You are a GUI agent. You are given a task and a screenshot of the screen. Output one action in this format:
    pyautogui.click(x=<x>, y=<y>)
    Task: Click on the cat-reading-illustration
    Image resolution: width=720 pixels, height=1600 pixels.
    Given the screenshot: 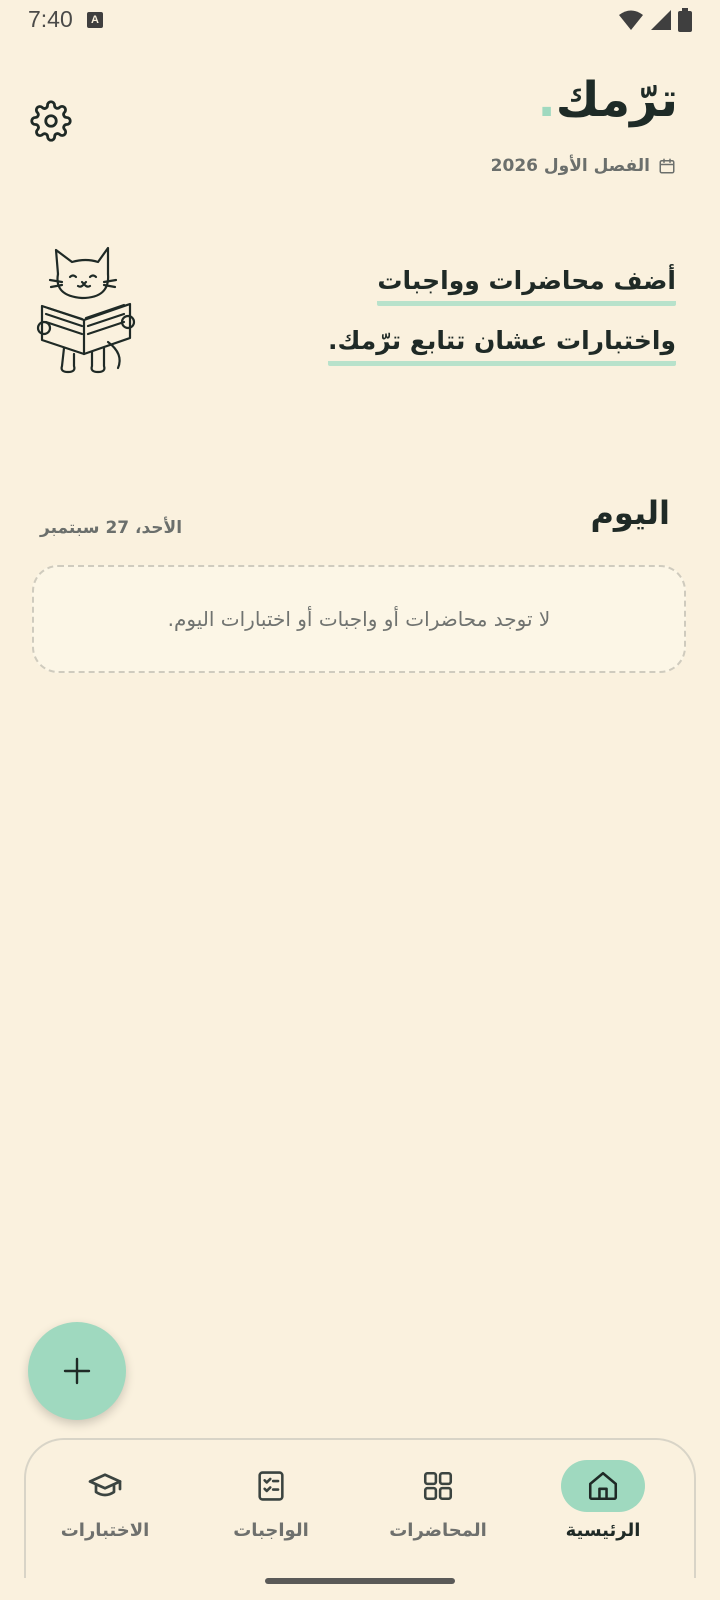 What is the action you would take?
    pyautogui.click(x=86, y=310)
    